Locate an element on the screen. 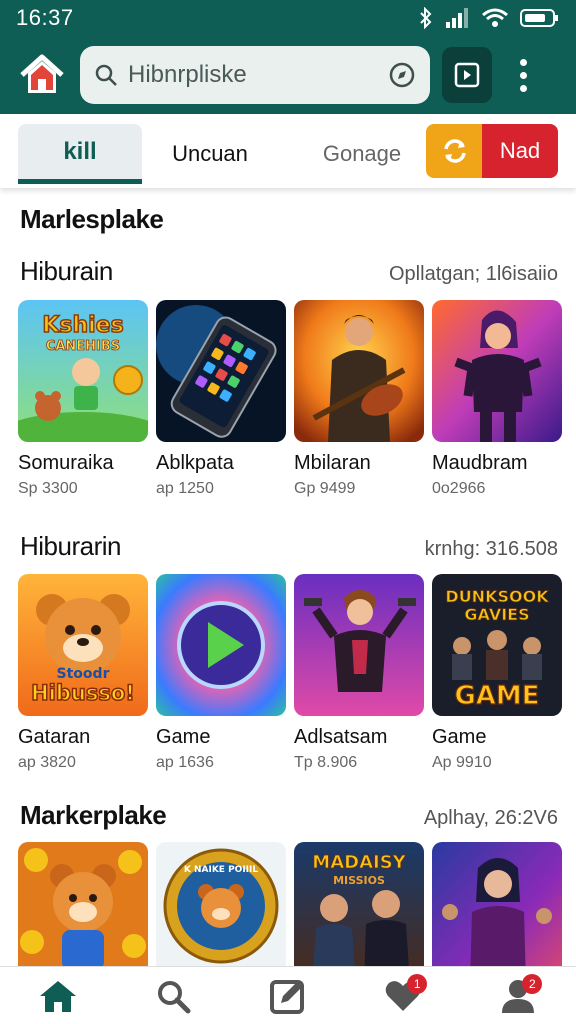 The image size is (576, 1024). app-price: 0o2966 is located at coordinates (459, 488).